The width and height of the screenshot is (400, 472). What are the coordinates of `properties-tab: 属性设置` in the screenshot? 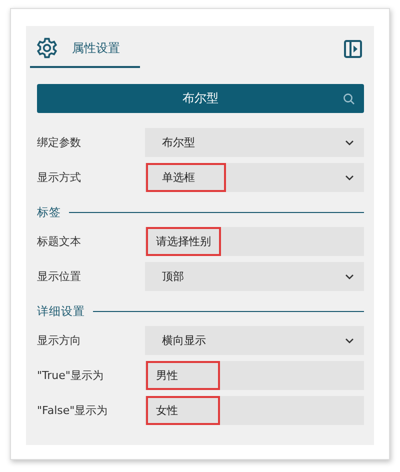 It's located at (85, 49).